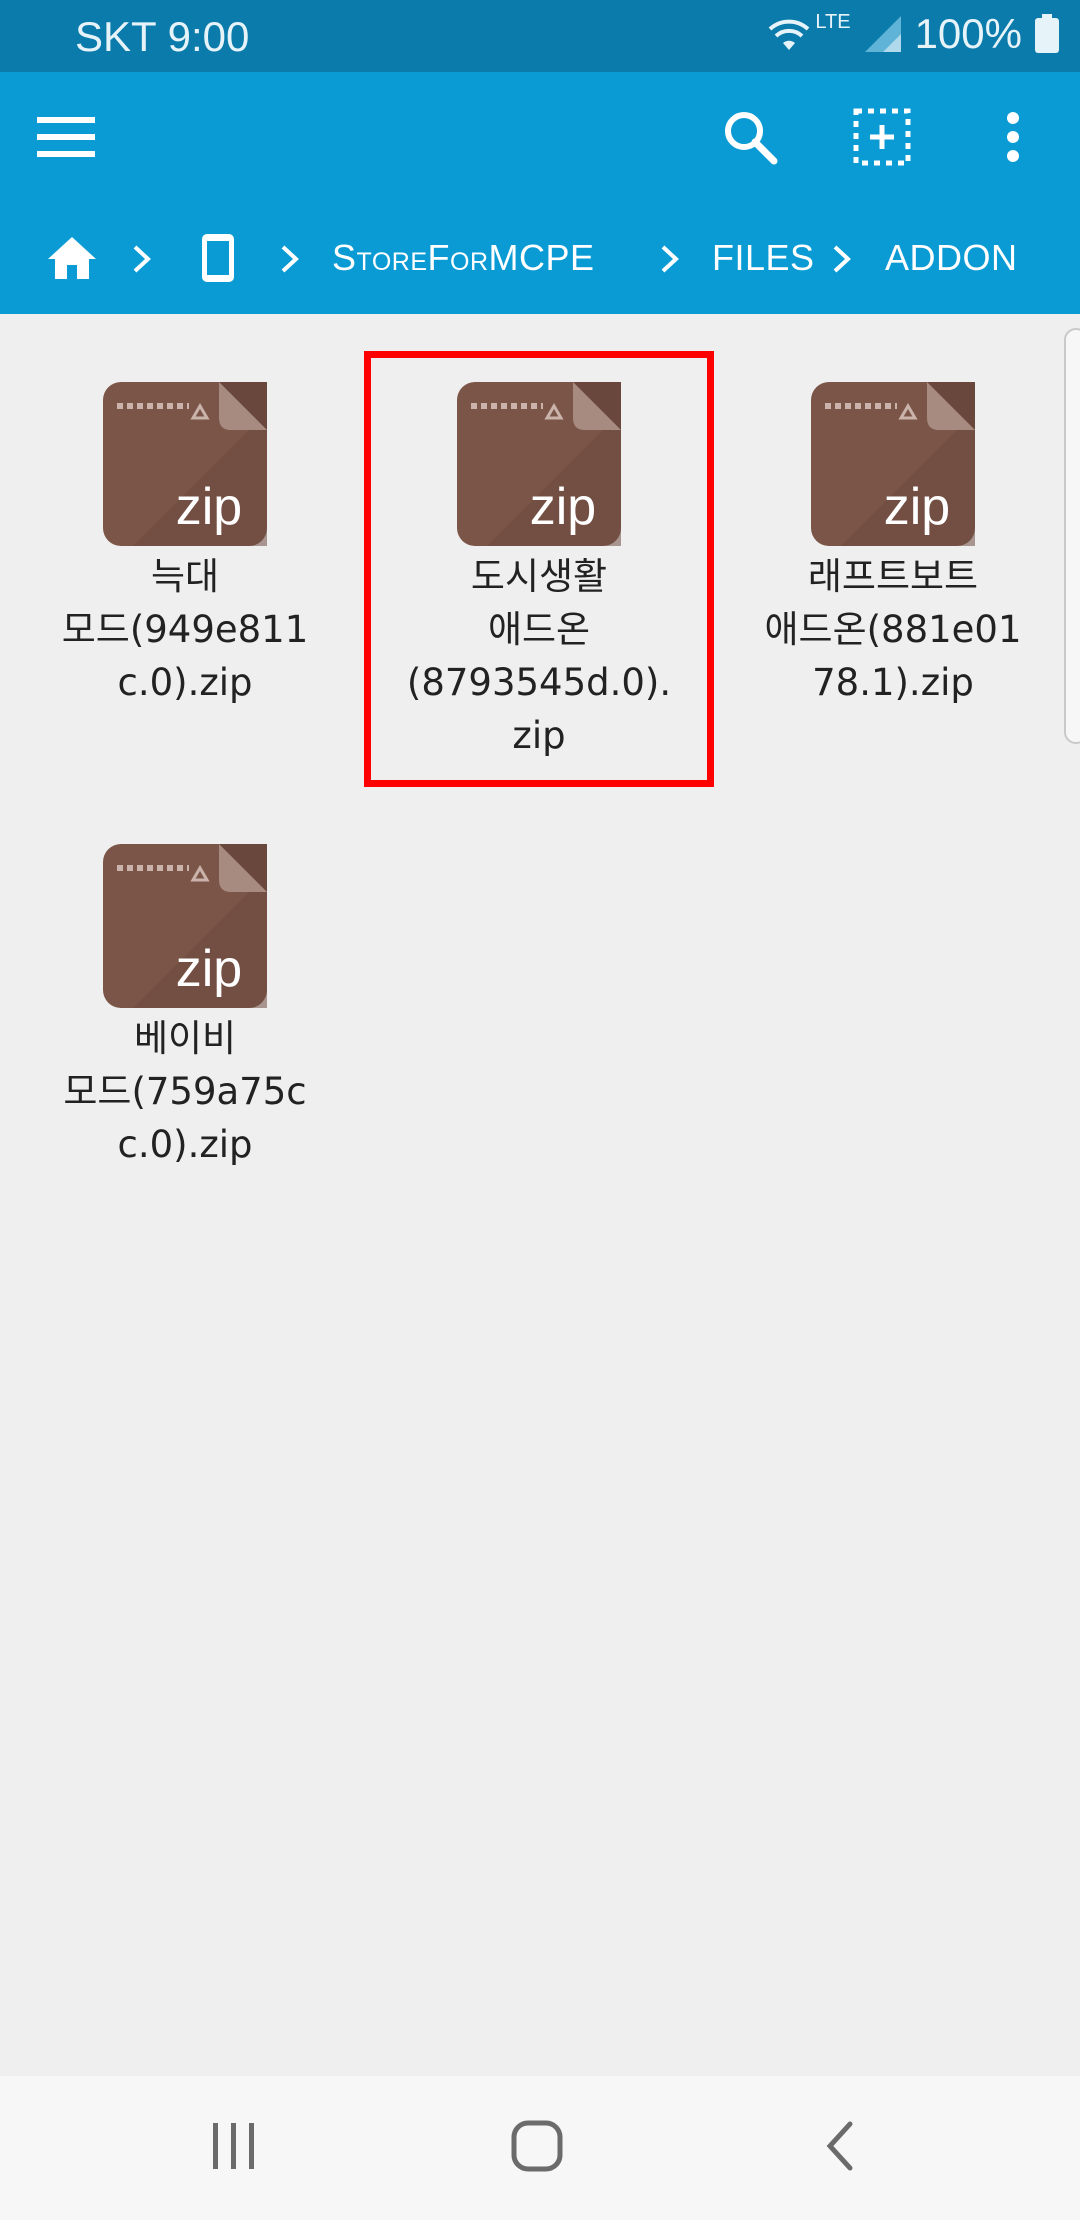 Image resolution: width=1080 pixels, height=2220 pixels. I want to click on home-icon, so click(72, 258).